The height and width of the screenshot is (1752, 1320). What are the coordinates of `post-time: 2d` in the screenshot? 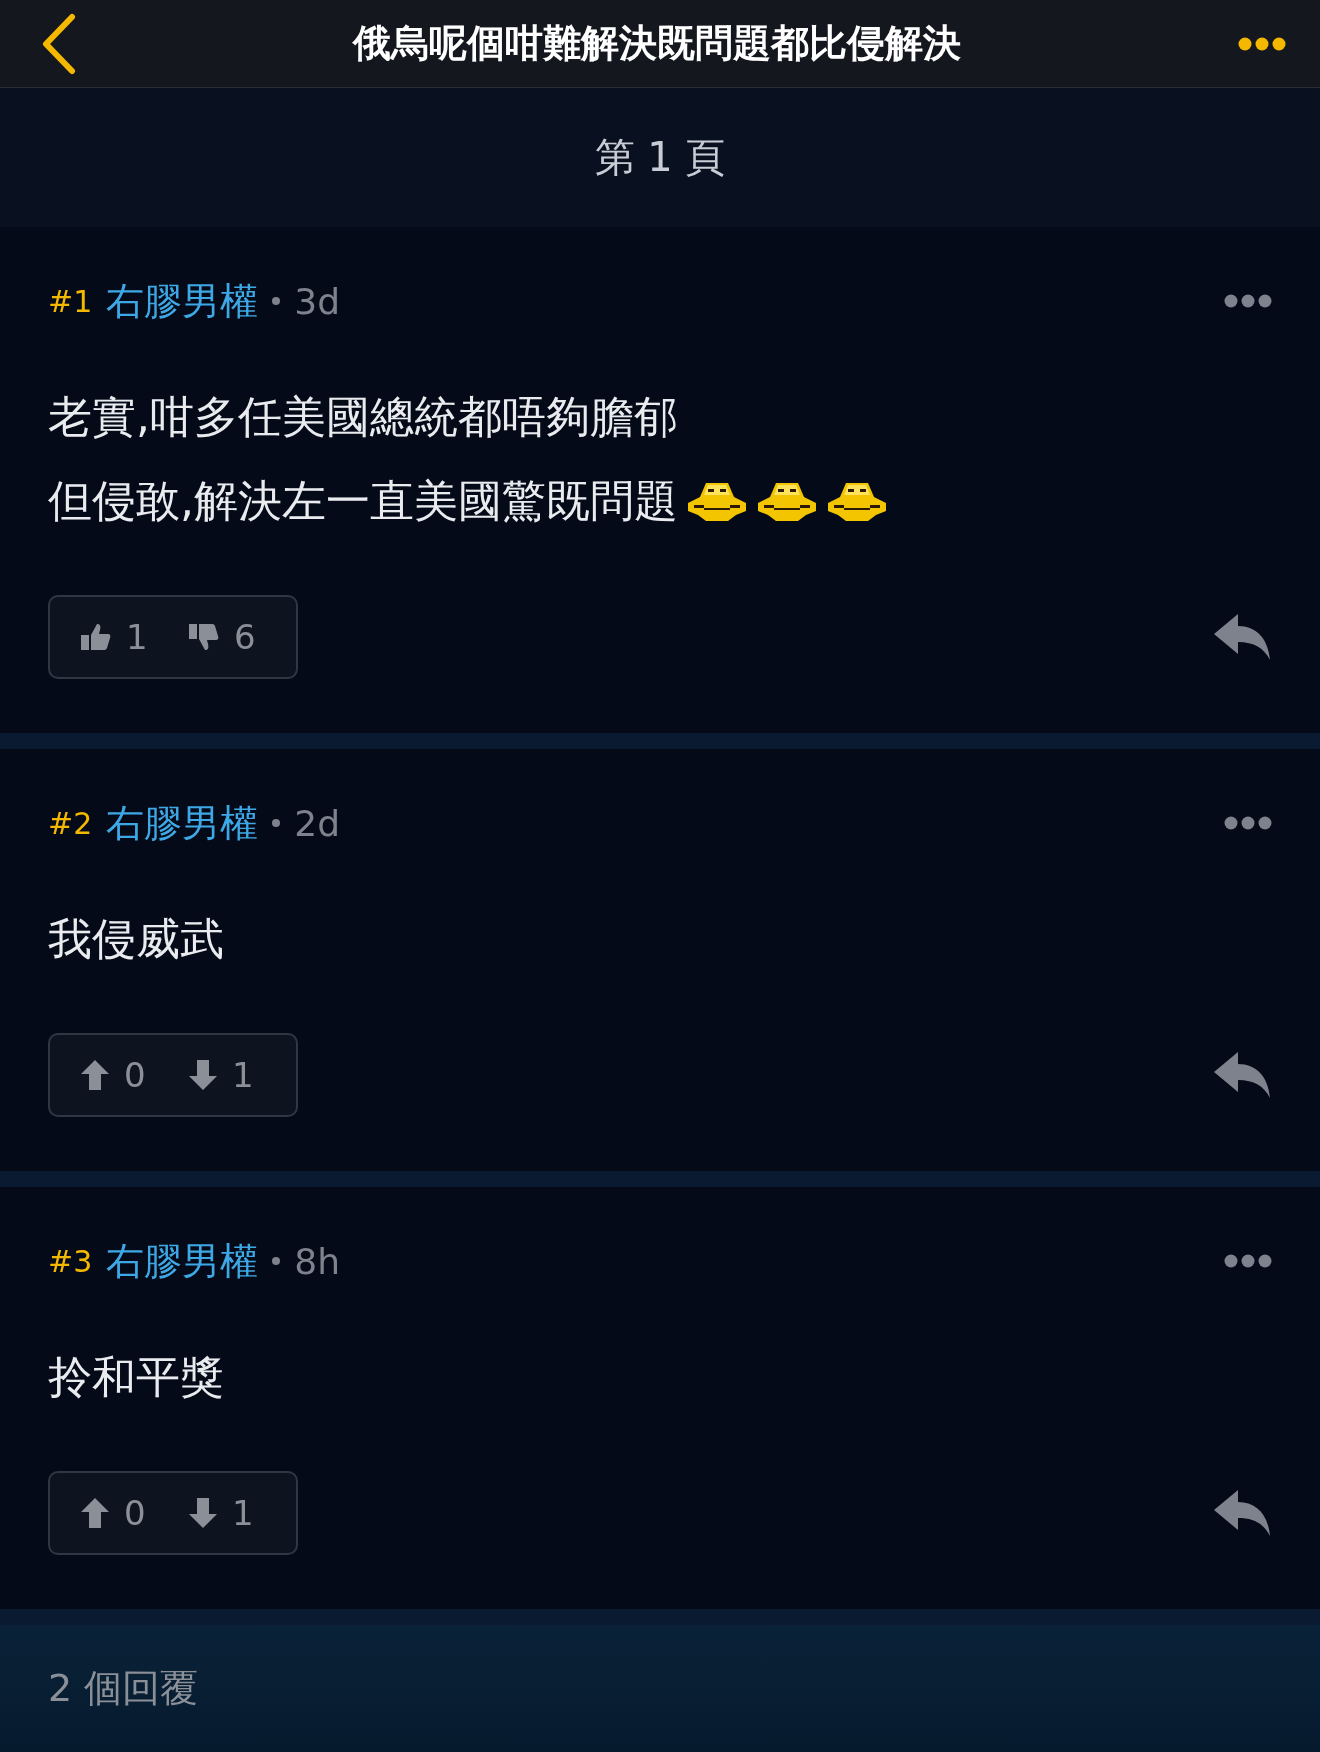 It's located at (317, 823).